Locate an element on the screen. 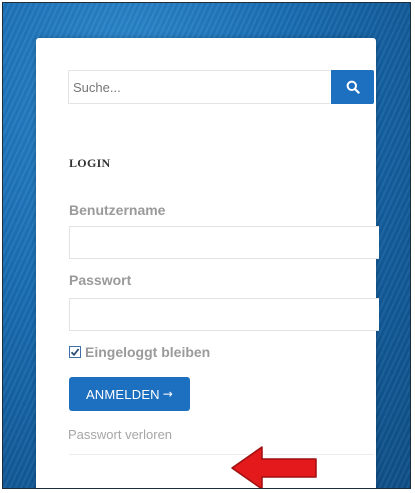 The height and width of the screenshot is (493, 415). remember-label: Eingeloggt bleiben is located at coordinates (148, 352).